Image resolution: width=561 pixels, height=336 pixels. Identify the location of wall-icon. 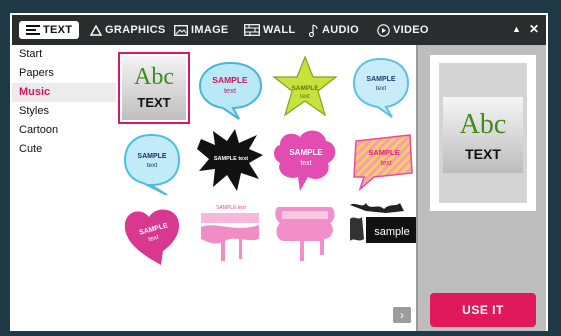
(252, 30).